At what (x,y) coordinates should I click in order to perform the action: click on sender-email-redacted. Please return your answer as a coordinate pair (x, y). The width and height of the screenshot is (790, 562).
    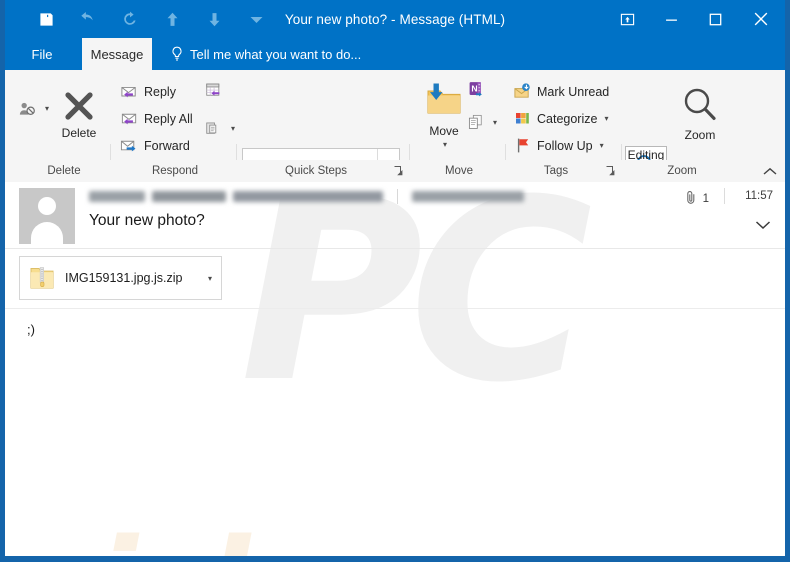
    Looking at the image, I should click on (308, 196).